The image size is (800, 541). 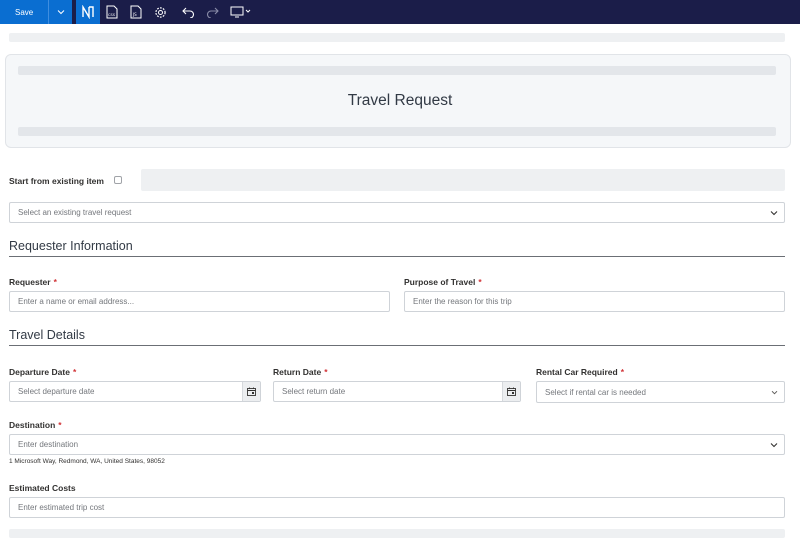 What do you see at coordinates (443, 282) in the screenshot?
I see `purpose-label: Purpose of Travel *` at bounding box center [443, 282].